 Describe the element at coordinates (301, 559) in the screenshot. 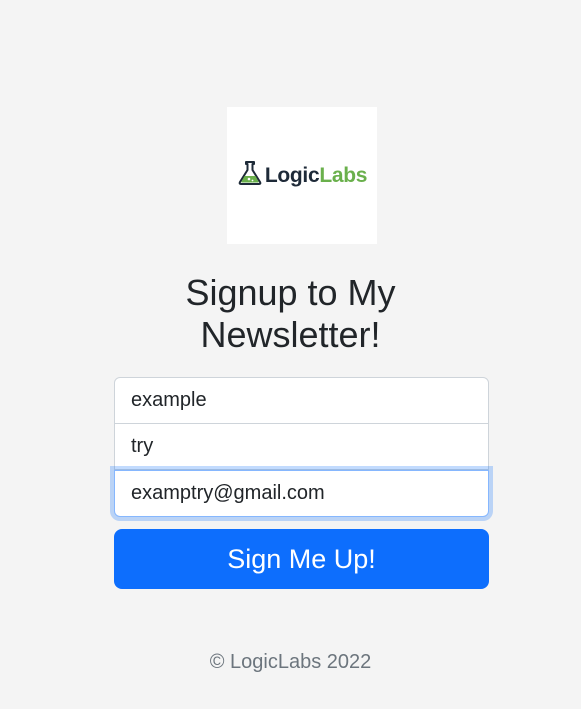

I see `sign-up-button: Sign Me Up!` at that location.